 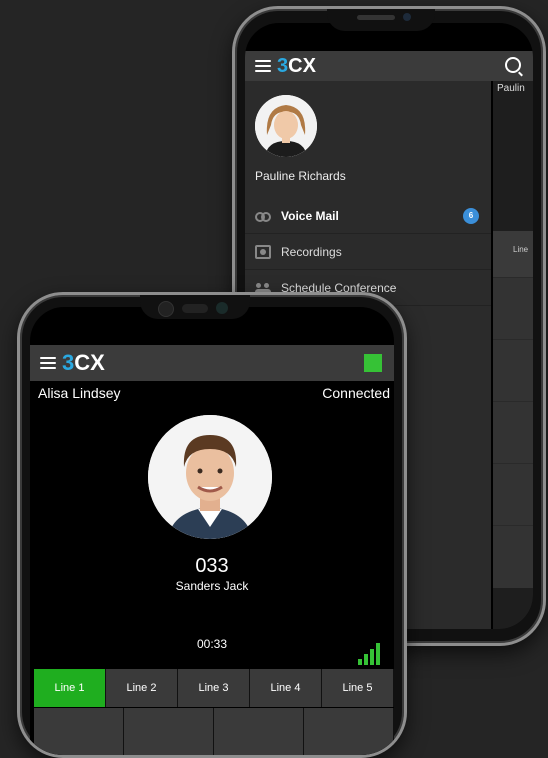 I want to click on signal-strength-icon, so click(x=369, y=654).